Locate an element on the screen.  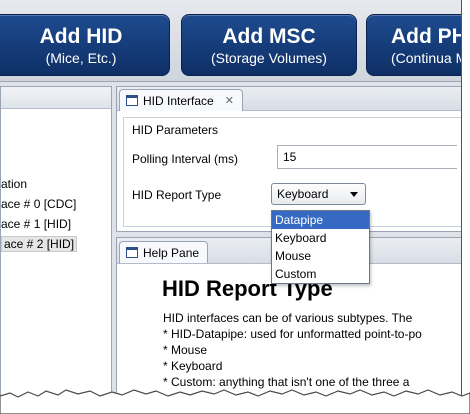
tree-item-interface-0: ace # 0 [CDC] is located at coordinates (39, 204).